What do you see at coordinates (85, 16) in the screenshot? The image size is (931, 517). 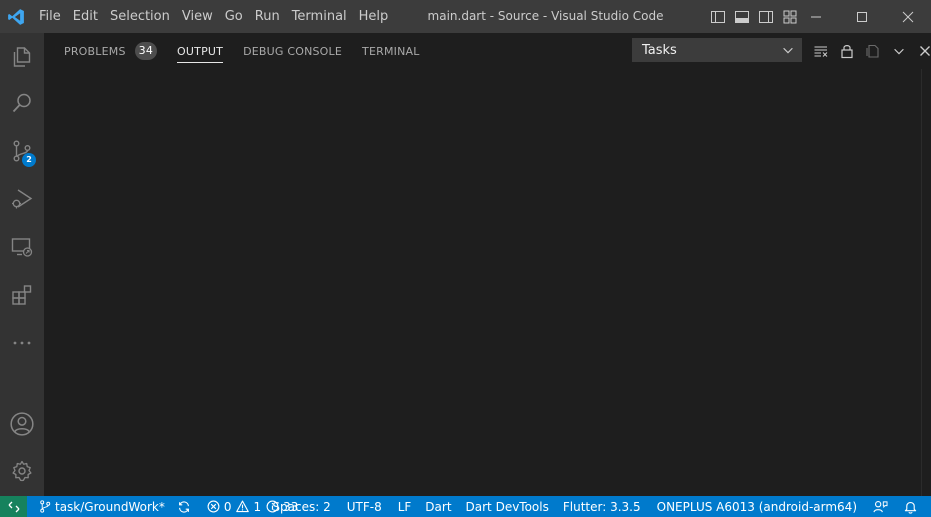 I see `menu-edit: Edit` at bounding box center [85, 16].